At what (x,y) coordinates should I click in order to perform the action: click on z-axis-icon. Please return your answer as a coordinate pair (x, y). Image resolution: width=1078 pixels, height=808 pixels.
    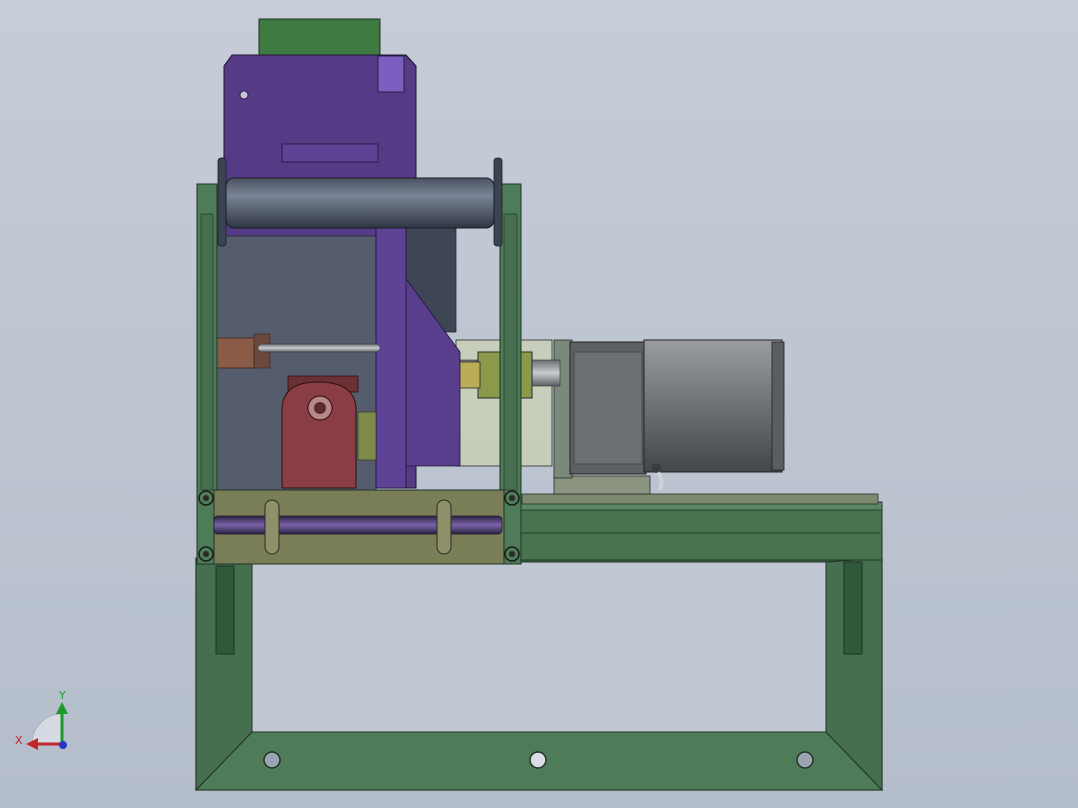
    Looking at the image, I should click on (63, 745).